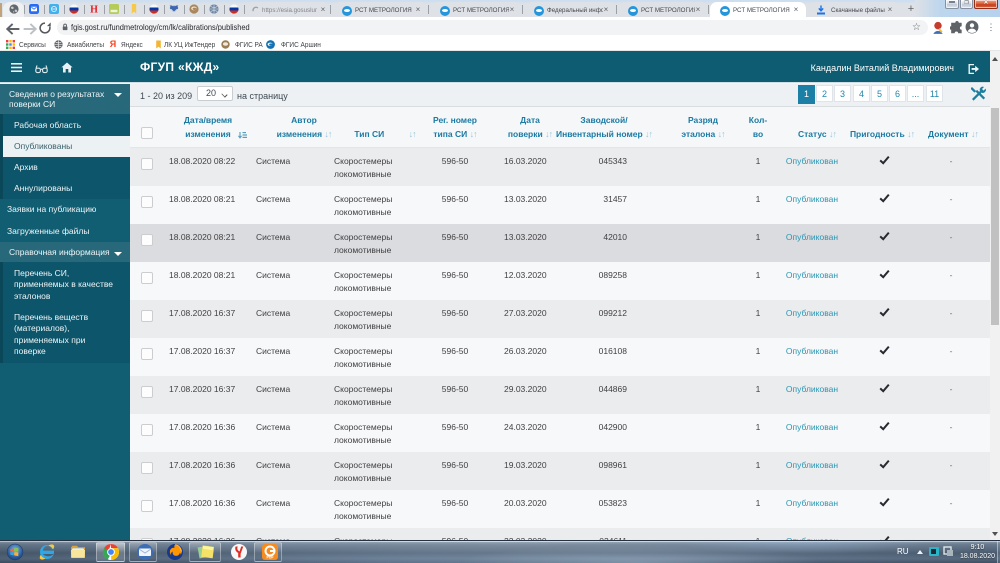  I want to click on svg-text: PDF, so click(271, 558).